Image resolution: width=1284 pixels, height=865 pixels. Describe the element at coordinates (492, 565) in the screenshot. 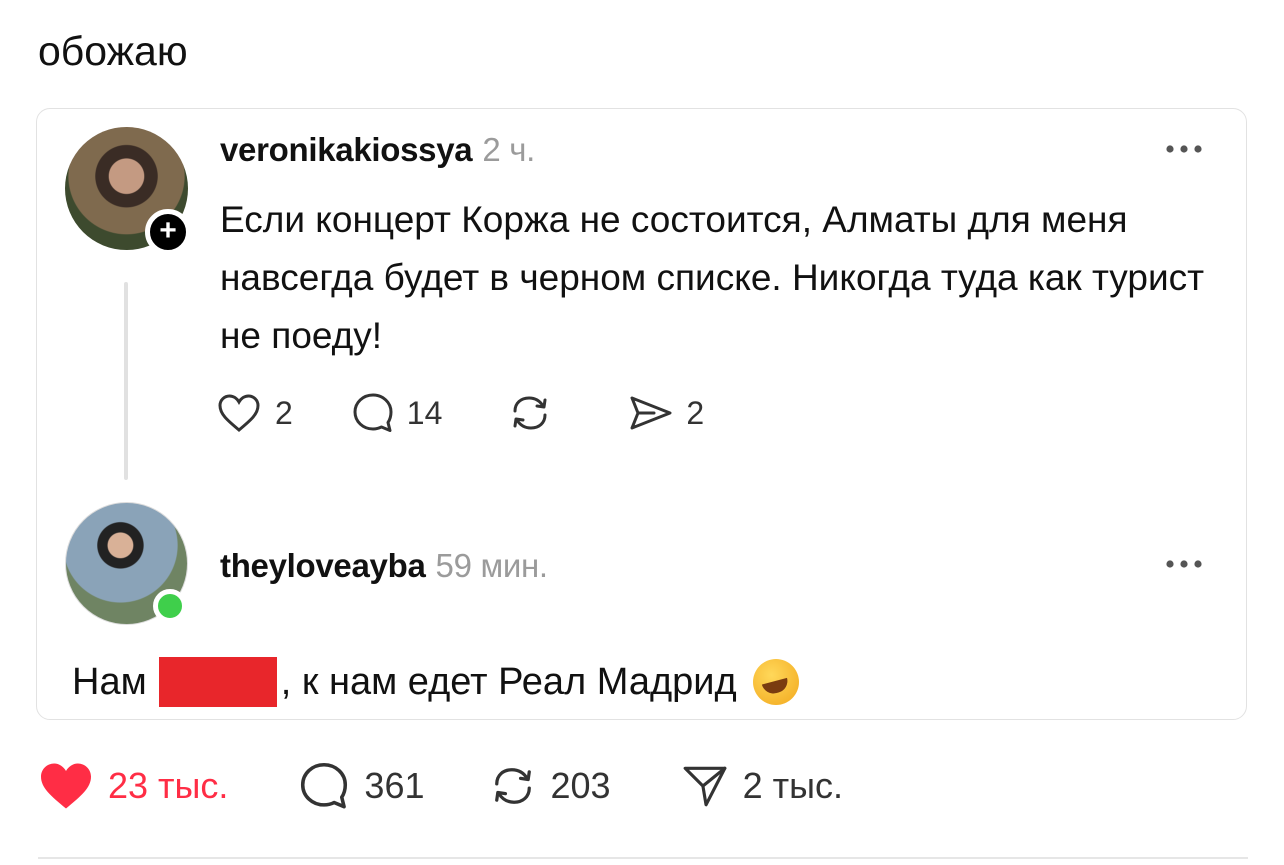

I see `reply-time: 59 мин.` at that location.